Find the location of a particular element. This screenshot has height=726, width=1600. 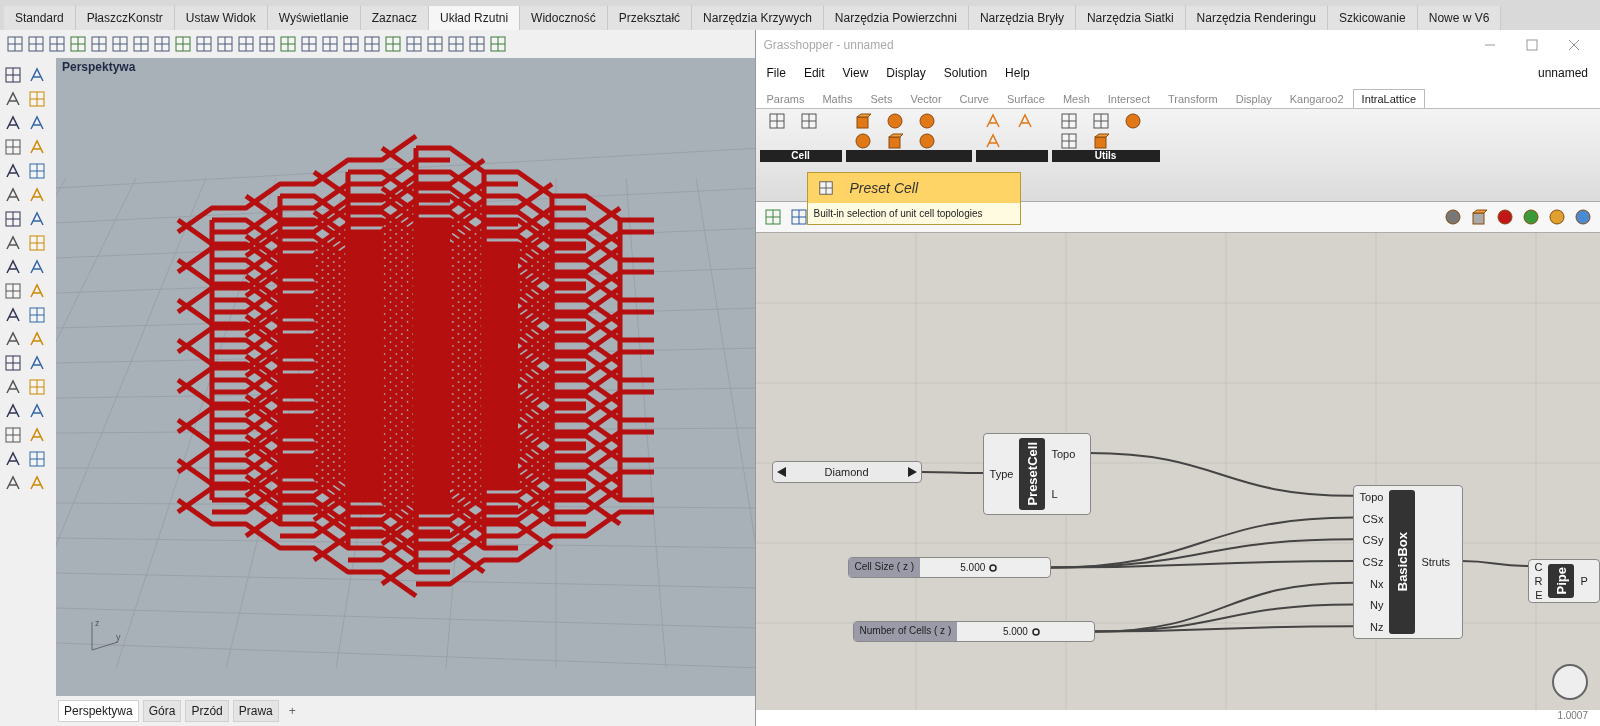

component-tab: Surface is located at coordinates (1025, 98).